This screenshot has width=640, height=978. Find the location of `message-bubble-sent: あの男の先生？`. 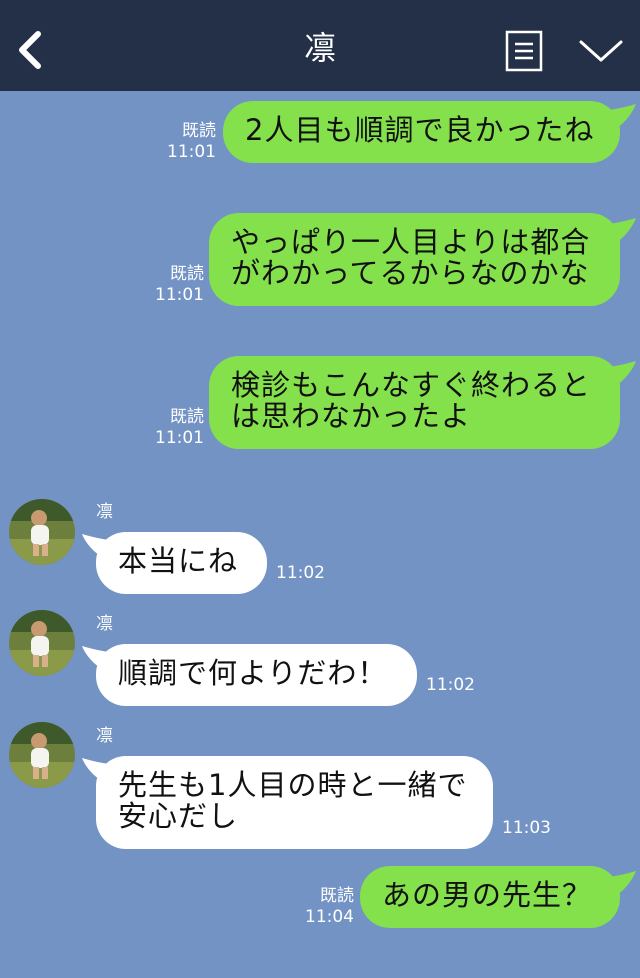

message-bubble-sent: あの男の先生？ is located at coordinates (490, 897).